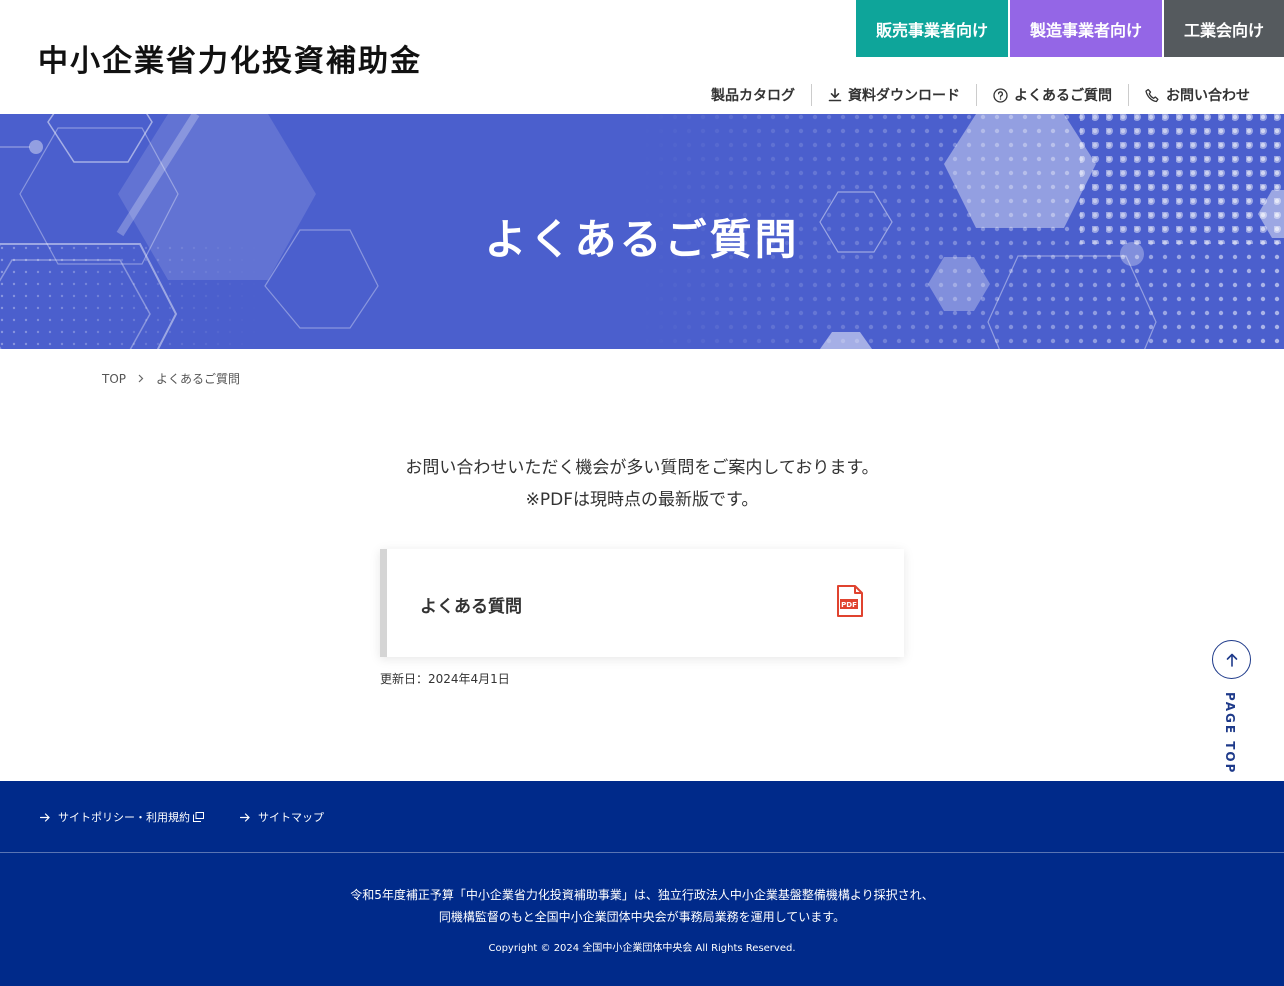  I want to click on footer-link-site-policy: サイトポリシー・利用規約, so click(126, 817).